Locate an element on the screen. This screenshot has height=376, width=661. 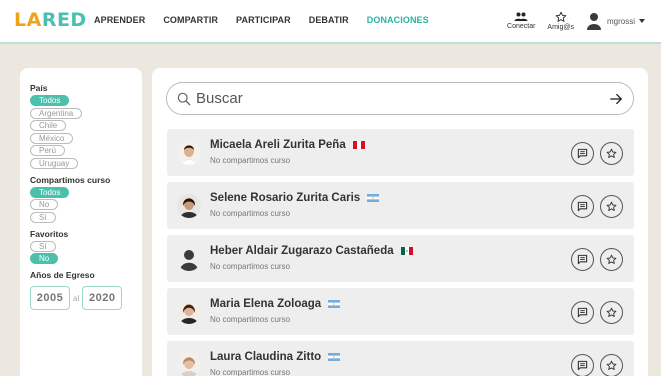
flag-peru-icon is located at coordinates (358, 144).